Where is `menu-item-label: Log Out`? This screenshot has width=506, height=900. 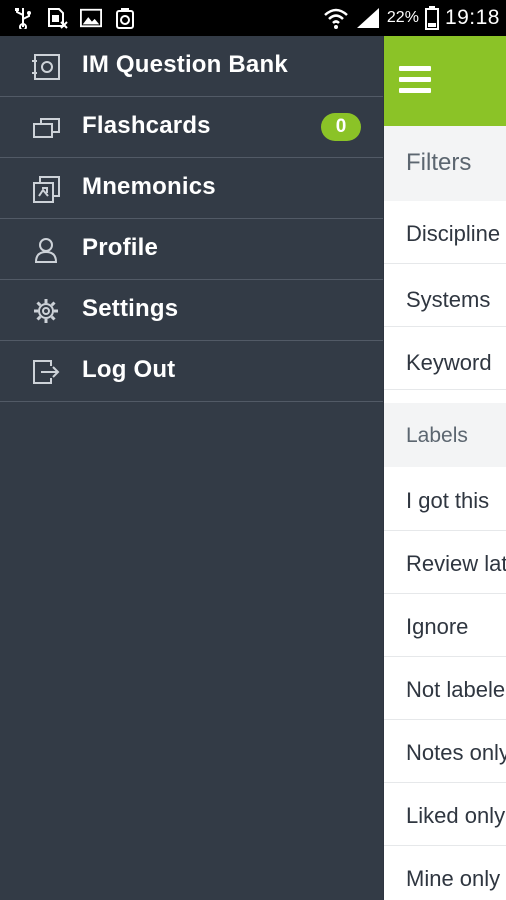 menu-item-label: Log Out is located at coordinates (129, 369).